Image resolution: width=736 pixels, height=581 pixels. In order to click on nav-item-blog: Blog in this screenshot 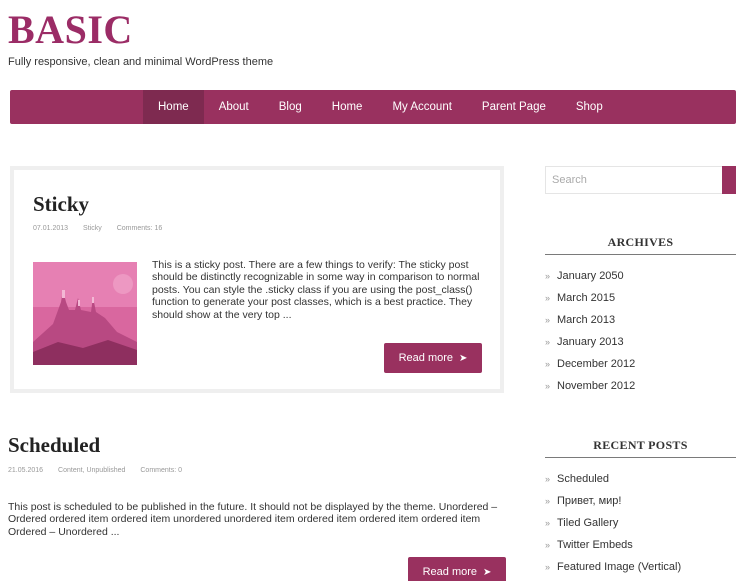, I will do `click(290, 107)`.